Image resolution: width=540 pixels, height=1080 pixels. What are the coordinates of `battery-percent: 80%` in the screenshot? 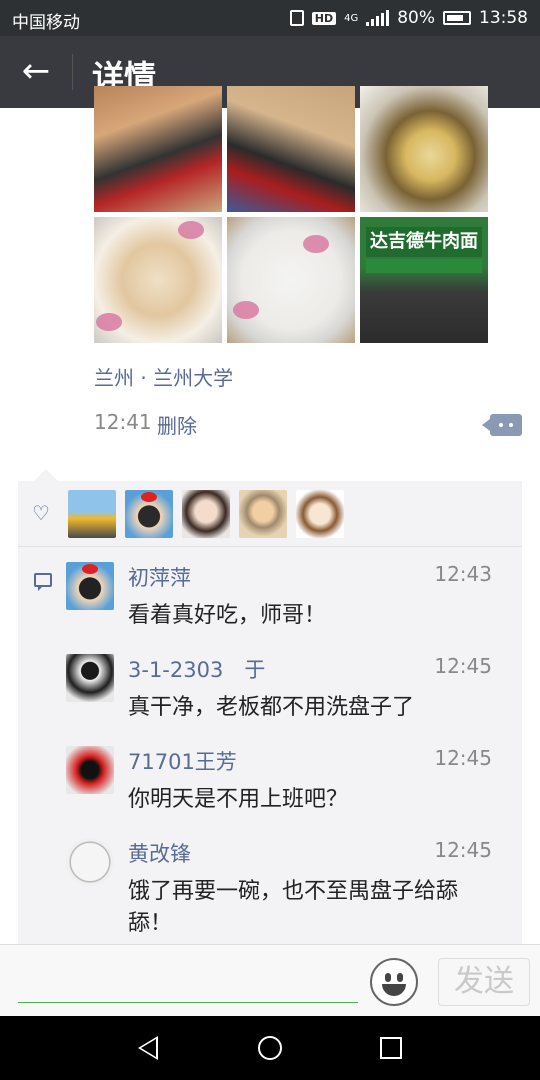 It's located at (416, 18).